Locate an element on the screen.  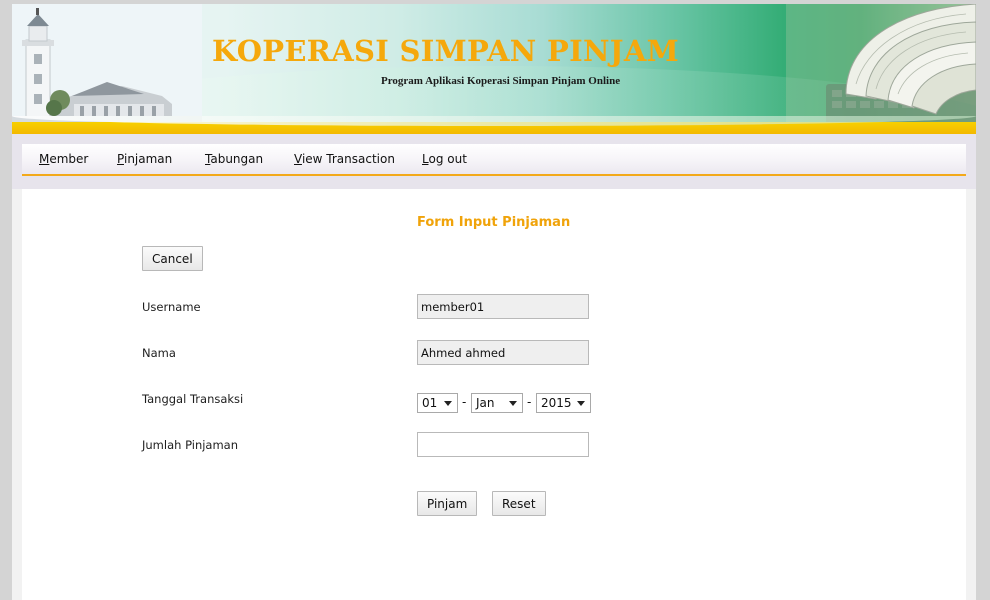
username-field is located at coordinates (503, 306).